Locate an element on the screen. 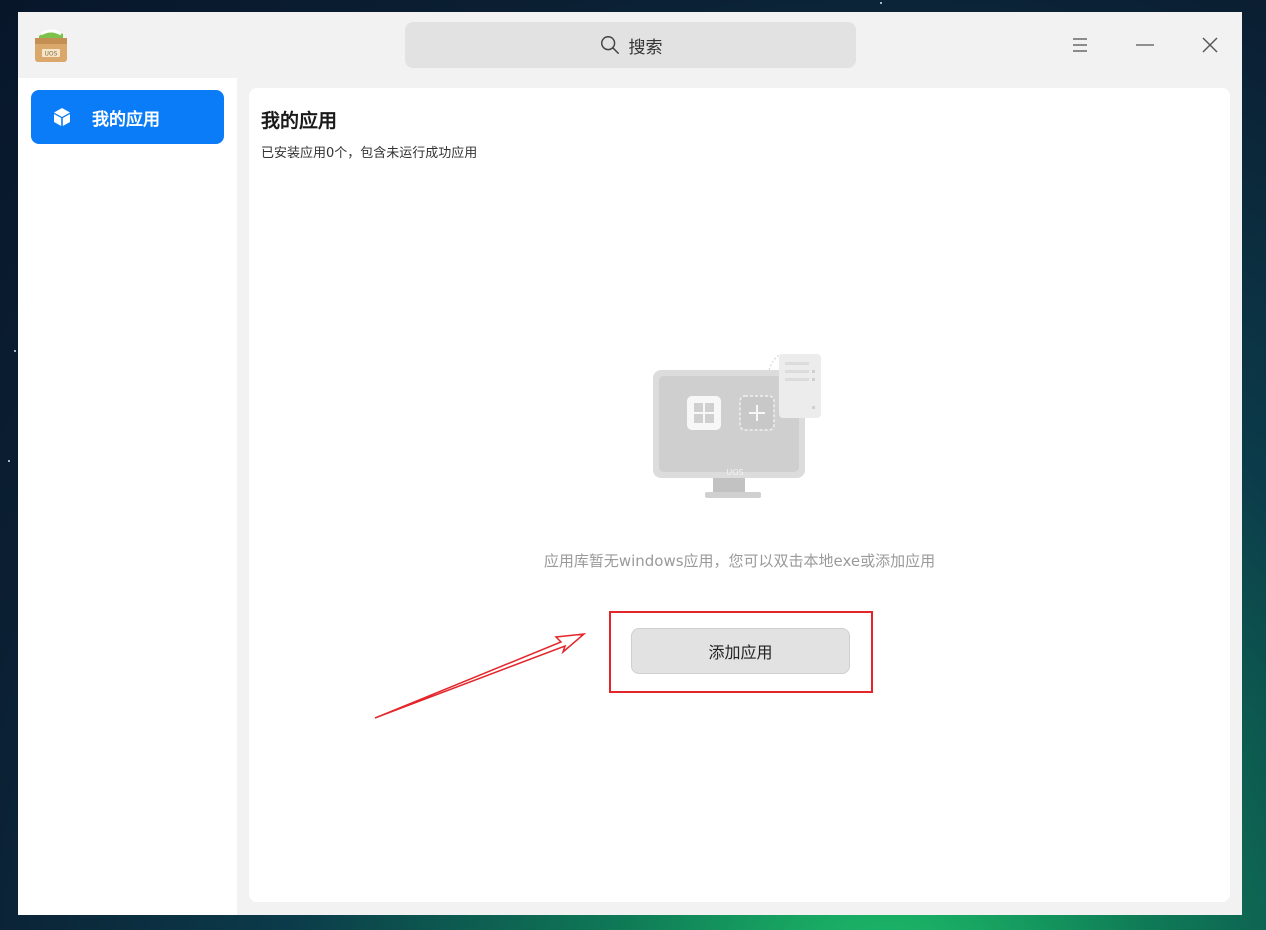  illustration-label: UOS is located at coordinates (734, 472).